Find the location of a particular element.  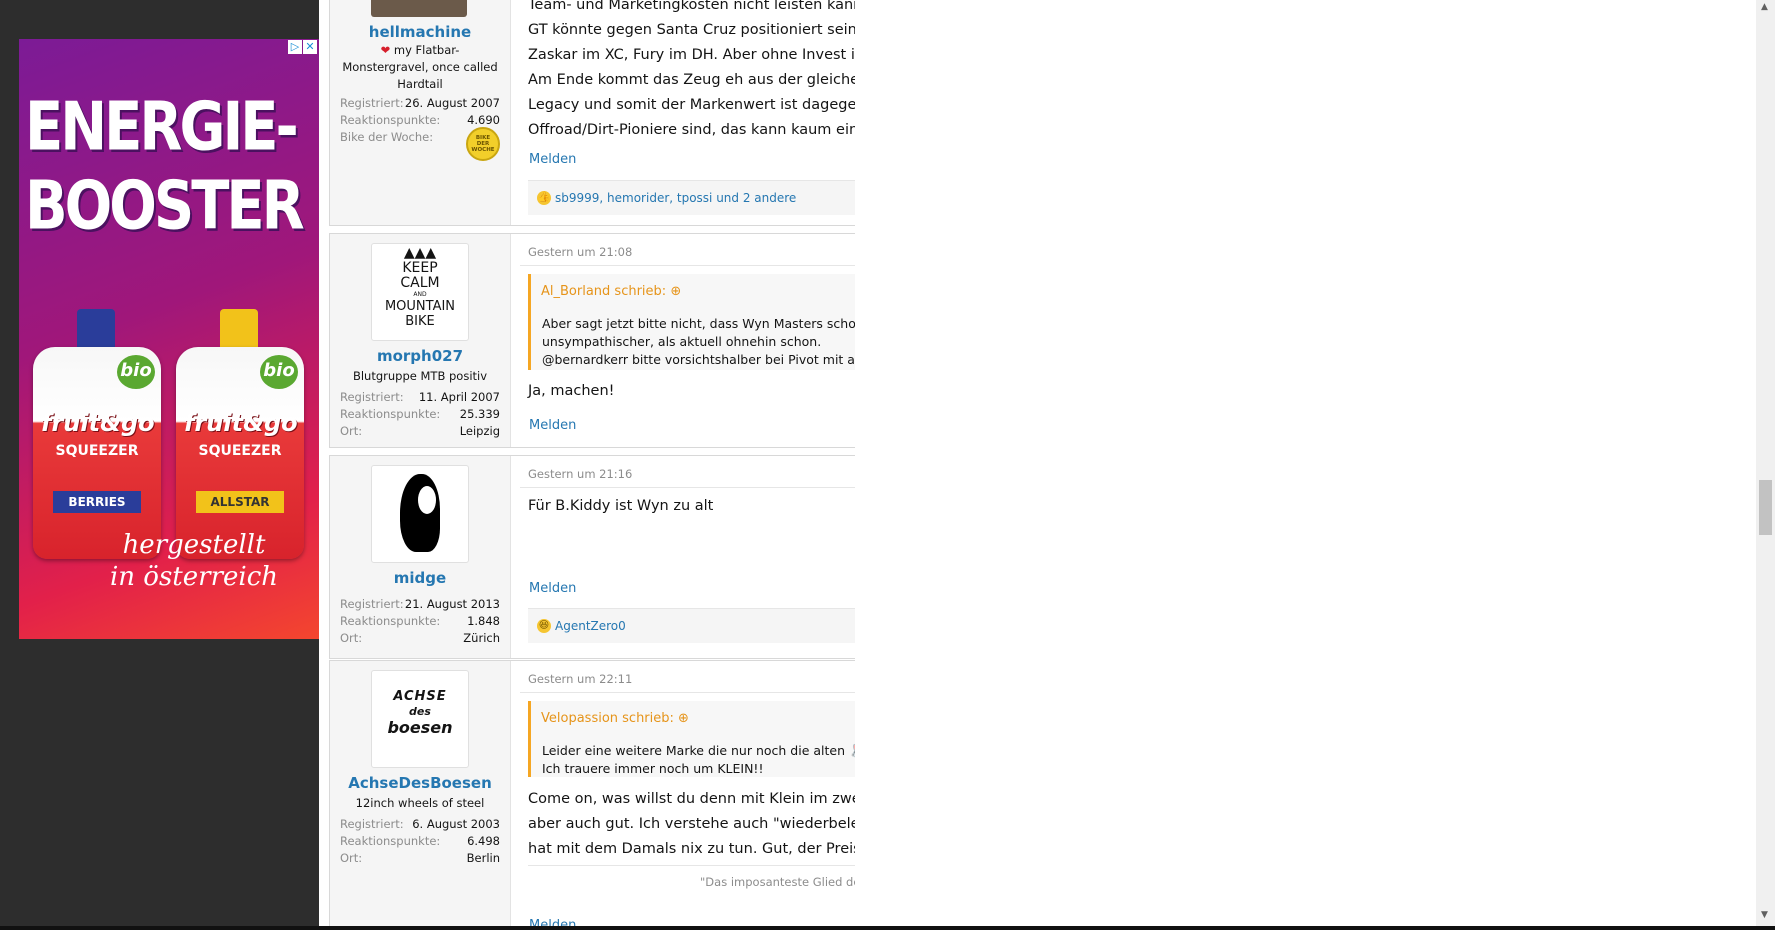

thumbs-up-icon: 👍 is located at coordinates (544, 198).